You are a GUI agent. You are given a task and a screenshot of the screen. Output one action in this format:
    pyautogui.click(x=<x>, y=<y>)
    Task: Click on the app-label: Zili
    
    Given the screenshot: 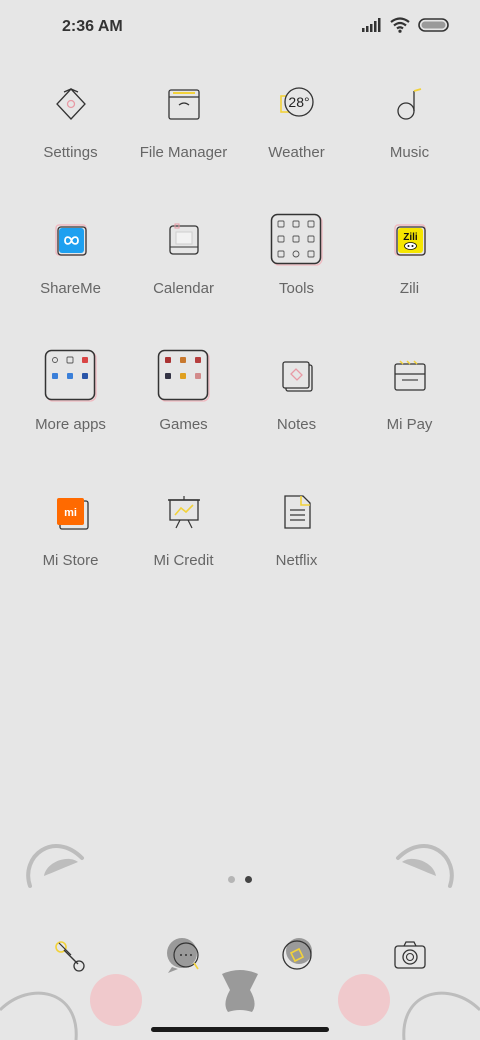 What is the action you would take?
    pyautogui.click(x=409, y=288)
    